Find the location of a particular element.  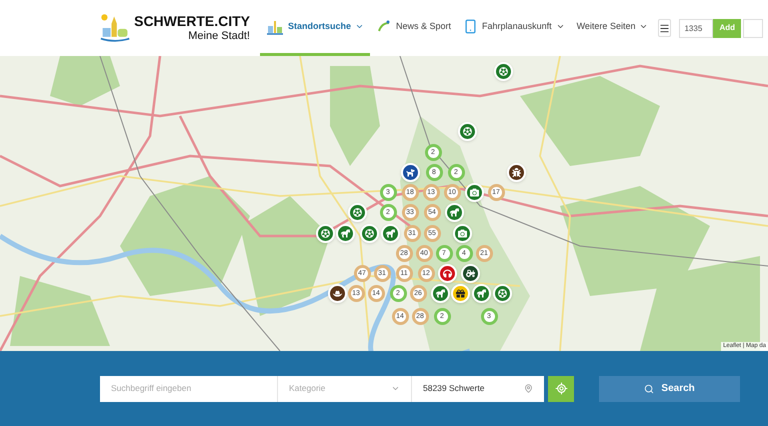

site-title: SCHWERTE.CITY is located at coordinates (192, 21).